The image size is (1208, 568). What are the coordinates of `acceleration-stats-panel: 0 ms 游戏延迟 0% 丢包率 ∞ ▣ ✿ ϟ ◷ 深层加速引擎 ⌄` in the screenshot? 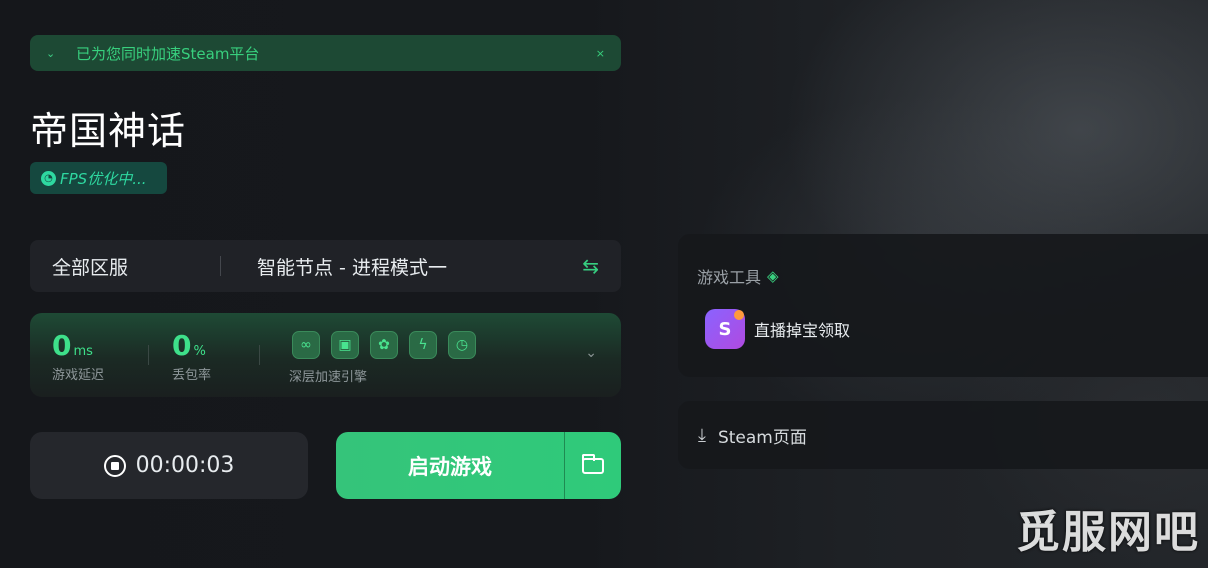 It's located at (325, 355).